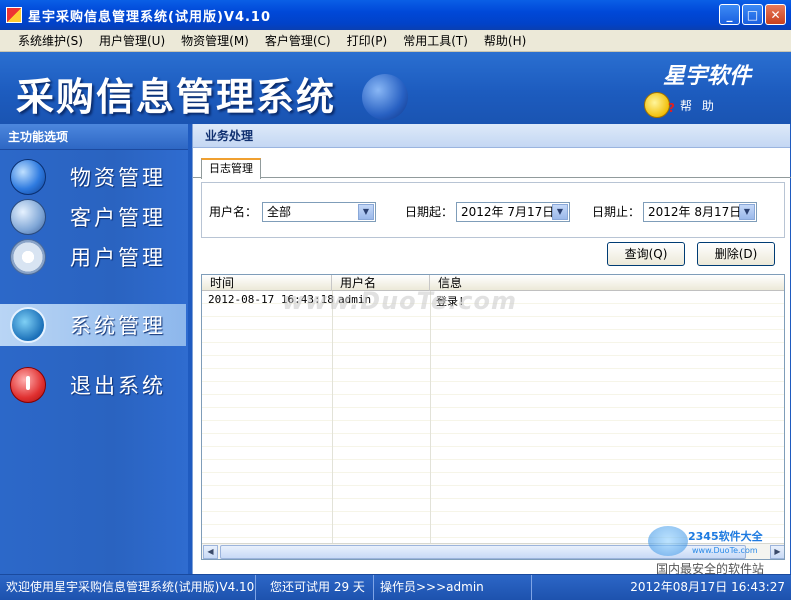  I want to click on sidebar-item-materials: 物资管理, so click(93, 177).